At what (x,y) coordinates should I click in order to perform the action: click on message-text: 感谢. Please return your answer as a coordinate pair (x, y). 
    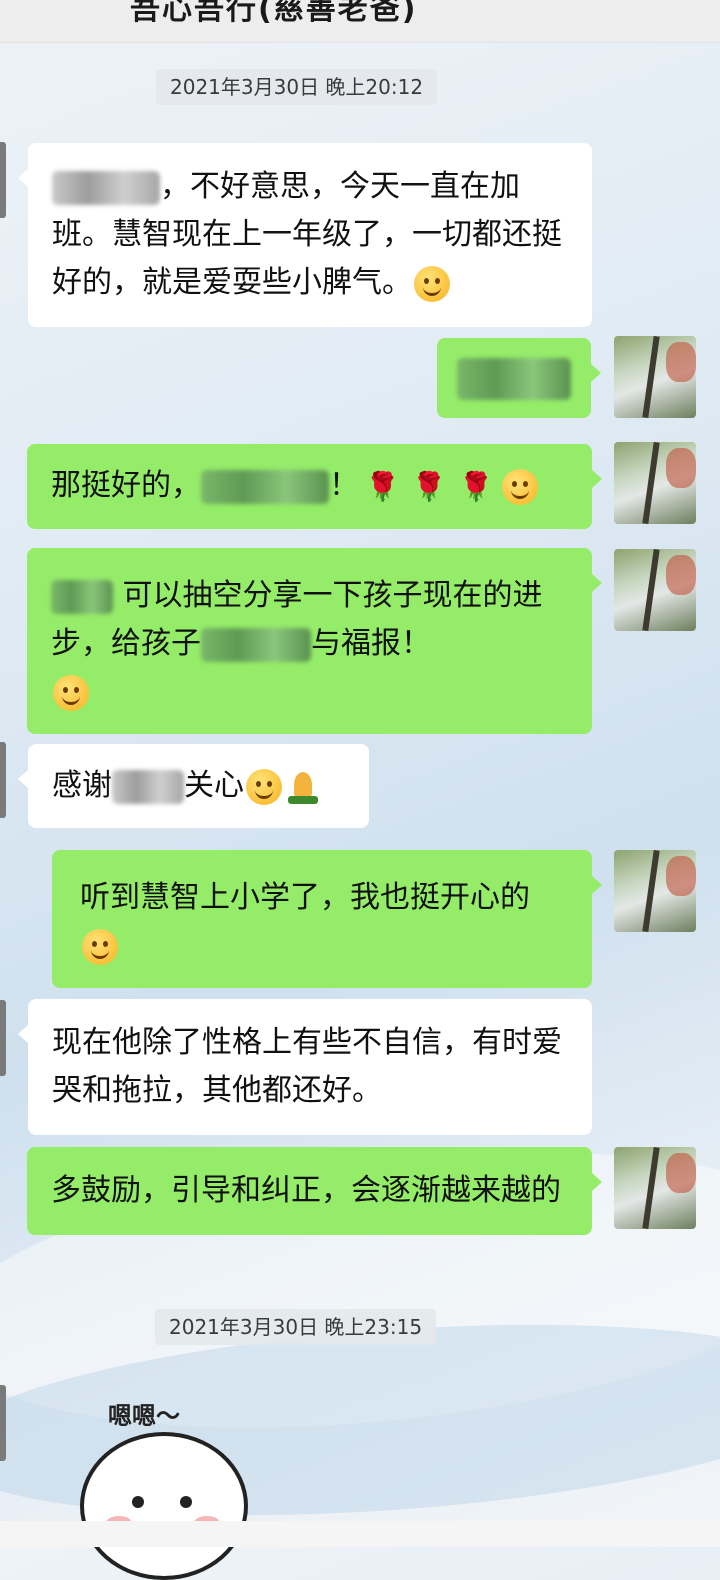
    Looking at the image, I should click on (82, 785).